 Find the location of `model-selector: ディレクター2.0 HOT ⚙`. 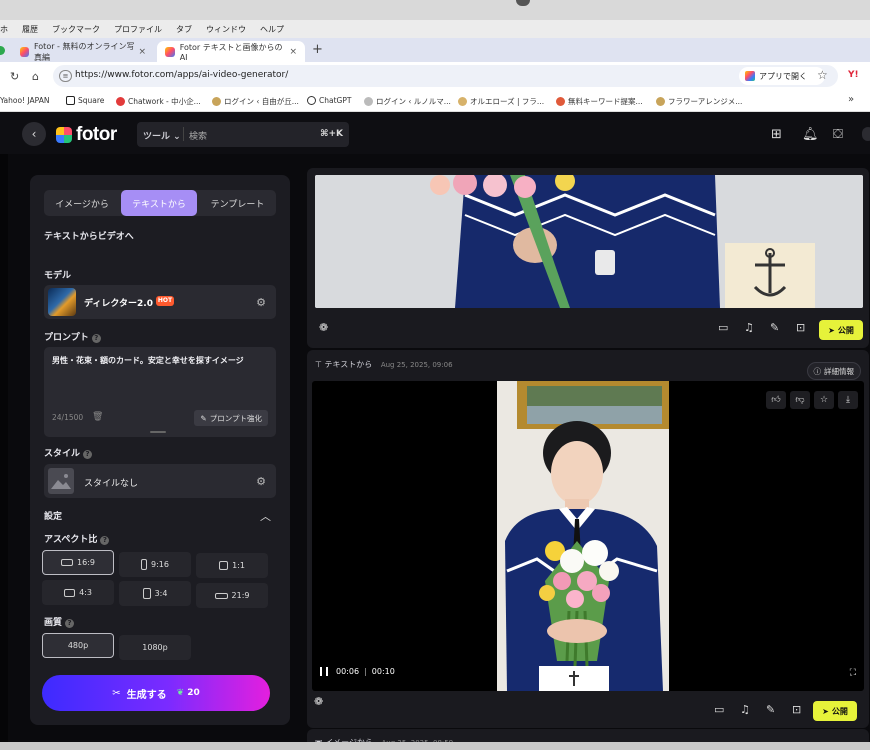

model-selector: ディレクター2.0 HOT ⚙ is located at coordinates (160, 302).